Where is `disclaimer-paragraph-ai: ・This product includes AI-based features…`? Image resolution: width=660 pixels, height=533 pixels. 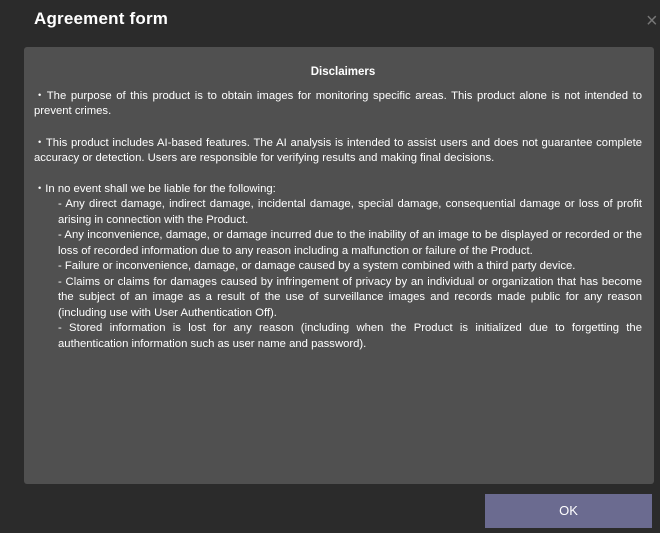
disclaimer-paragraph-ai: ・This product includes AI-based features… is located at coordinates (338, 150).